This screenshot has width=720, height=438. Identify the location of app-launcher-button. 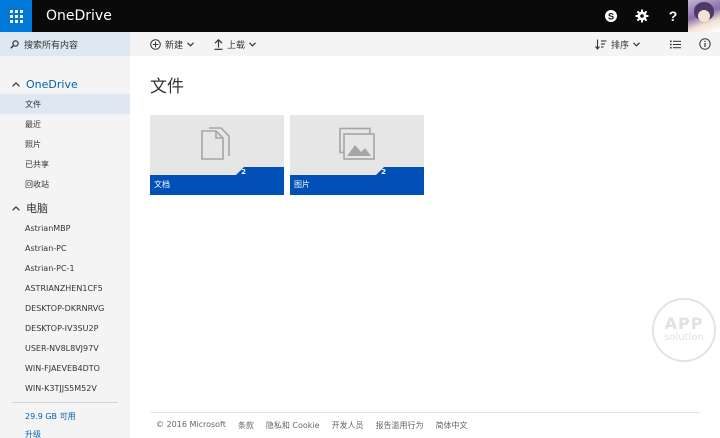
(16, 16).